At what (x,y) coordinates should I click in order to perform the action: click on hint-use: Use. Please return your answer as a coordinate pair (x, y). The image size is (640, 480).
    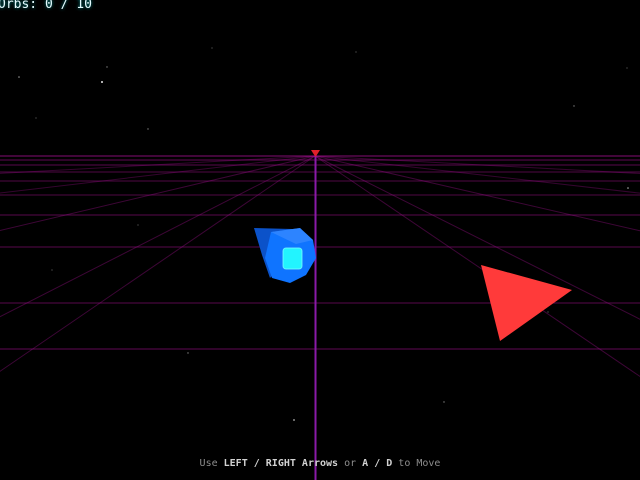
    Looking at the image, I should click on (208, 463).